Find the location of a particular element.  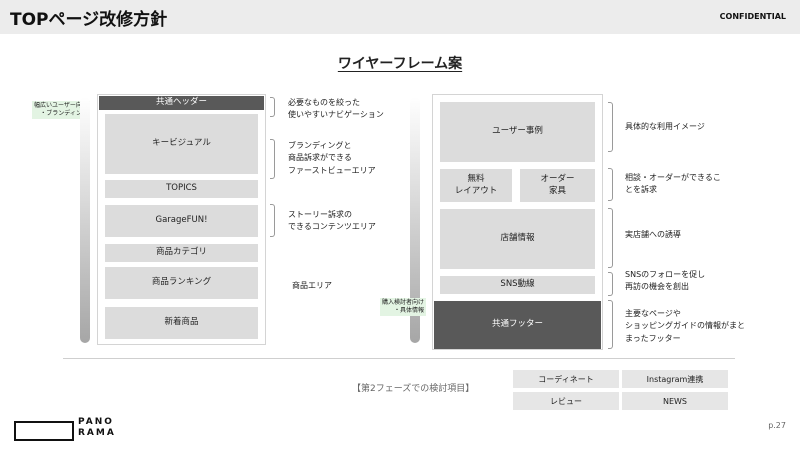

page-number: p.27 is located at coordinates (777, 425).